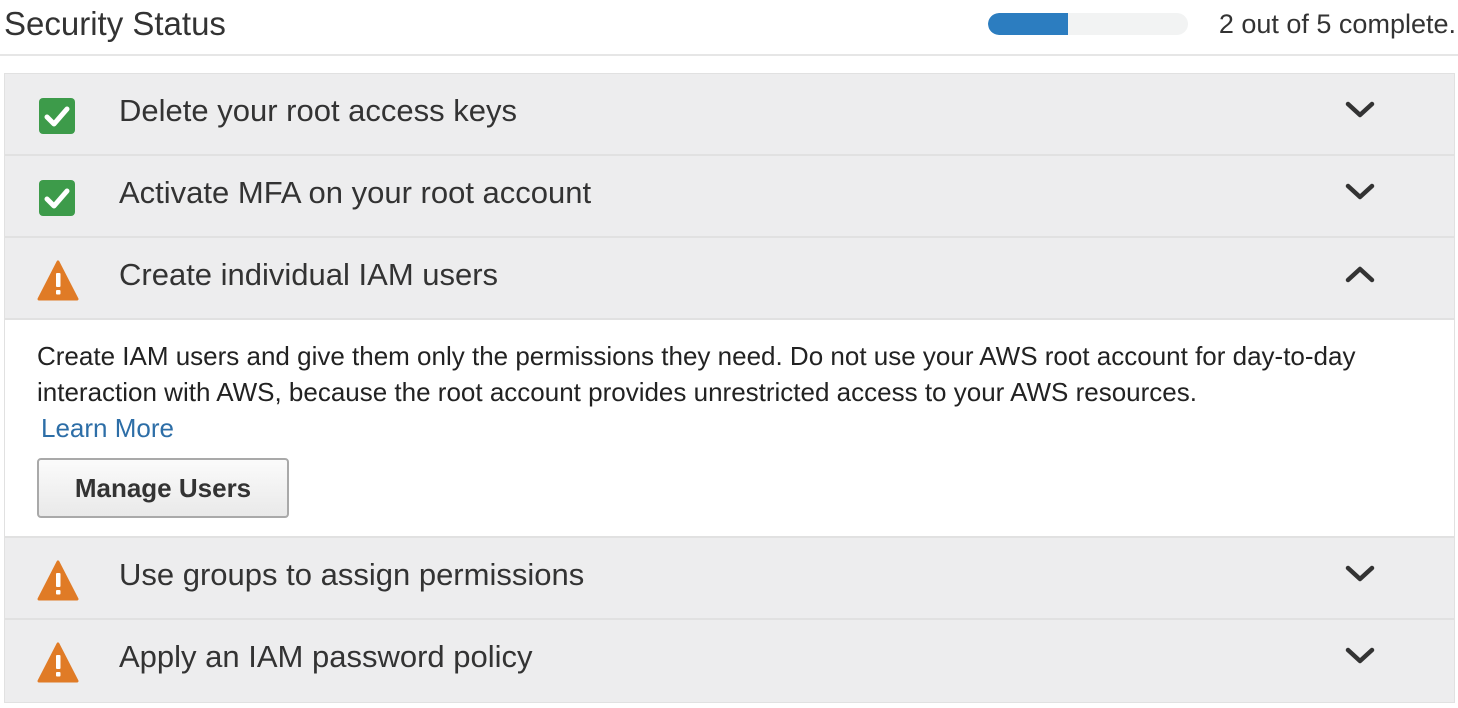 This screenshot has height=708, width=1458. Describe the element at coordinates (729, 279) in the screenshot. I see `checklist-item-create-iam-users: Create individual IAM users` at that location.